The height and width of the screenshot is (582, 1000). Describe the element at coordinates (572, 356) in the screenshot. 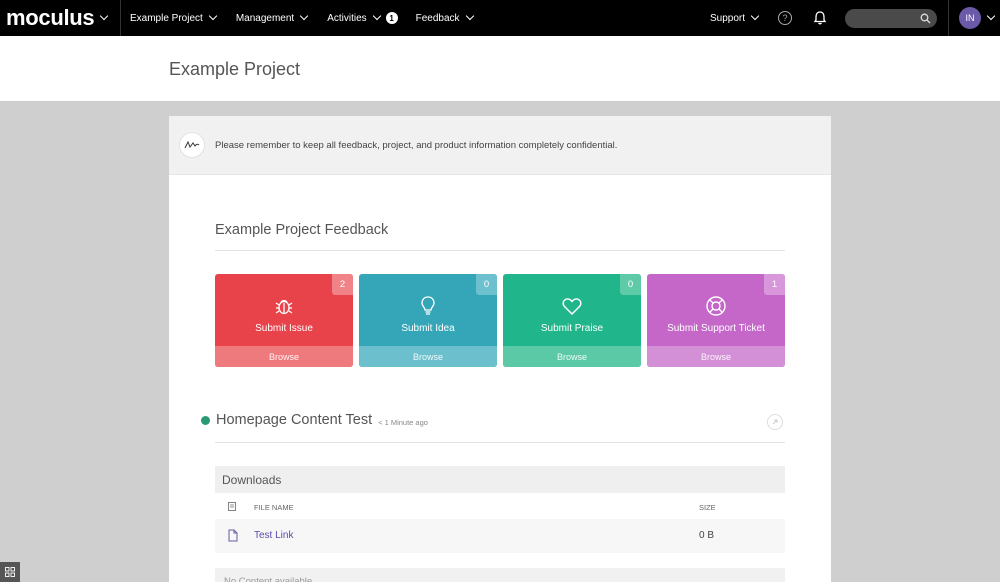

I see `browse-praise-link: Browse` at that location.